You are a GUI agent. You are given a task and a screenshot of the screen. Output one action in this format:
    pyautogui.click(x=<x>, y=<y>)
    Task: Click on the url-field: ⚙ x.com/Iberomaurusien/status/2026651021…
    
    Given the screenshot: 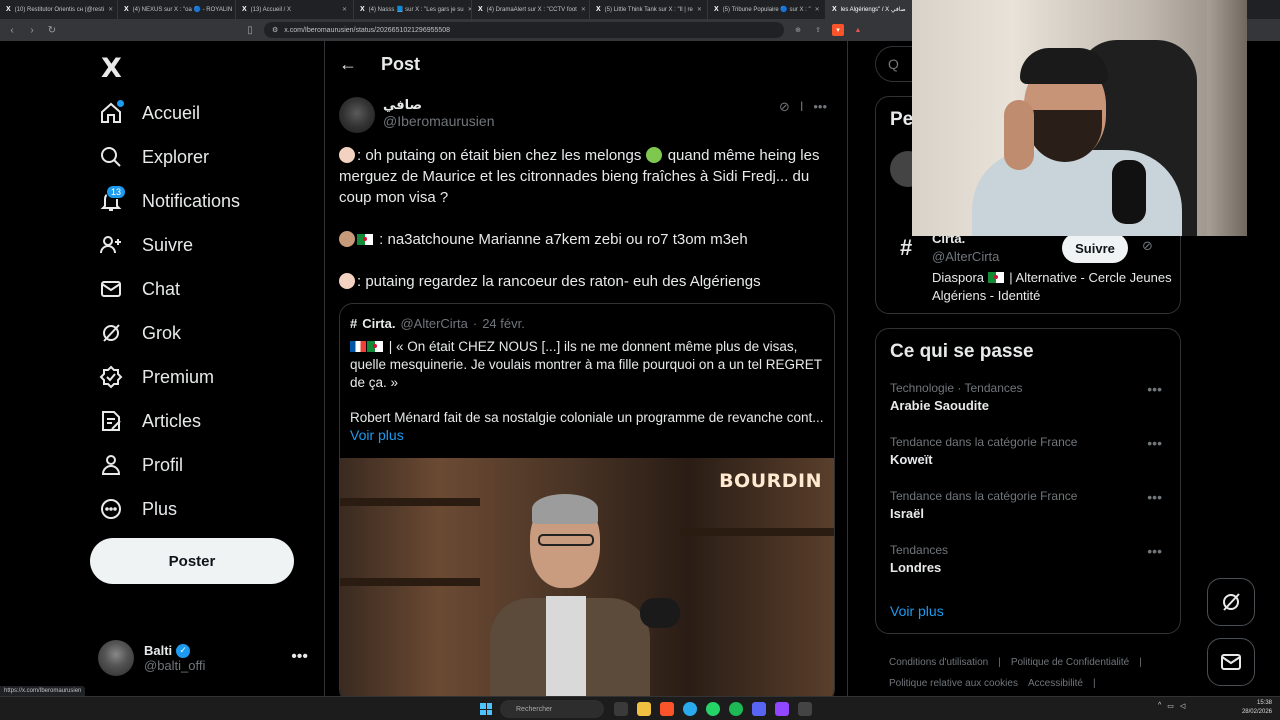 What is the action you would take?
    pyautogui.click(x=524, y=30)
    